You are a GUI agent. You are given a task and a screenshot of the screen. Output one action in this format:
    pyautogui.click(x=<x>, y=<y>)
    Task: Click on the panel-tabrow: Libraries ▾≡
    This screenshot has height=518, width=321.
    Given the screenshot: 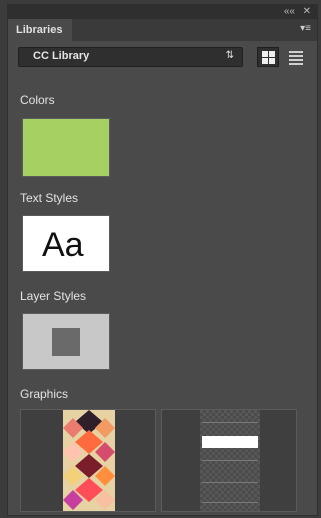 What is the action you would take?
    pyautogui.click(x=162, y=30)
    